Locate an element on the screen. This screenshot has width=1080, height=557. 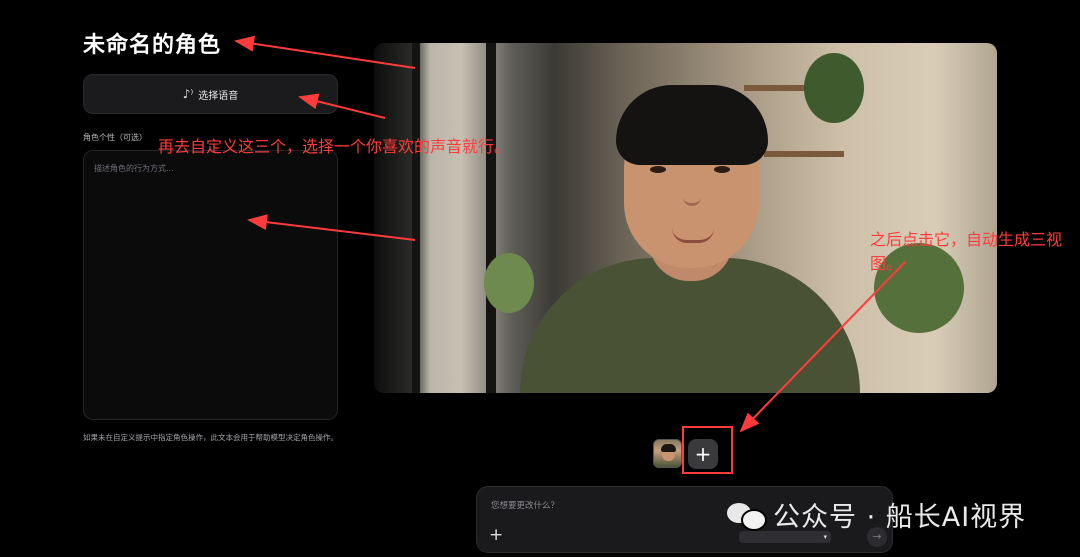
arrow-to-voice is located at coordinates (342, 106).